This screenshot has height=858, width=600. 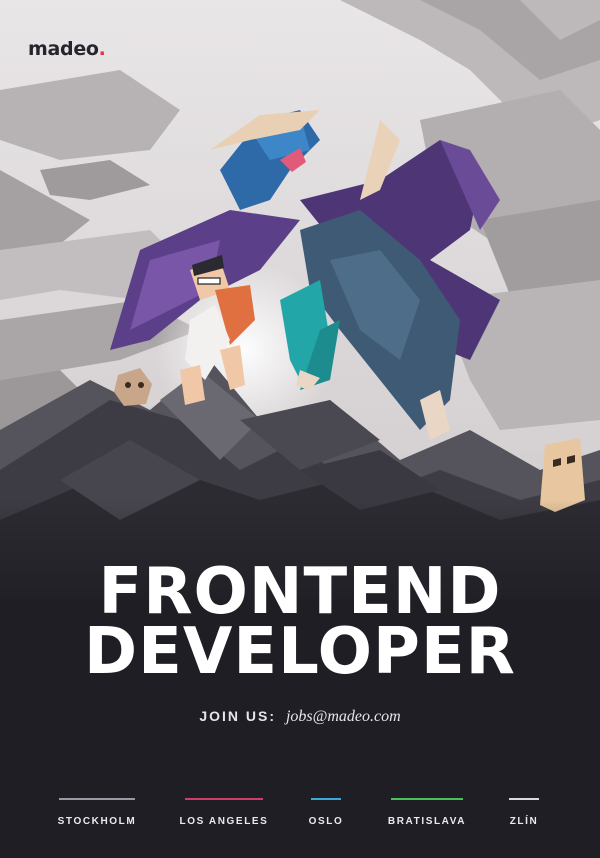 I want to click on logo-text: madeo, so click(x=63, y=49).